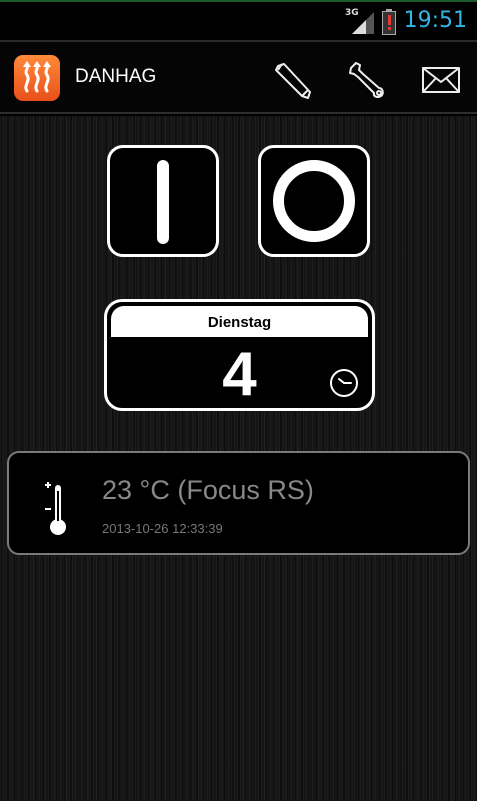 The width and height of the screenshot is (477, 801). I want to click on action-bar: DANHAG, so click(238, 77).